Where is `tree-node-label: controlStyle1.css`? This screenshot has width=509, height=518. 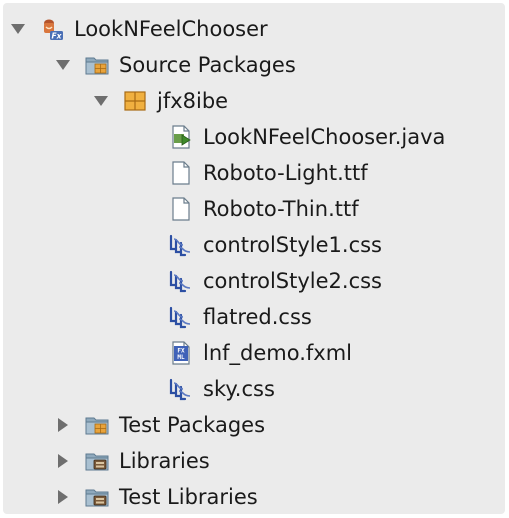 tree-node-label: controlStyle1.css is located at coordinates (293, 245).